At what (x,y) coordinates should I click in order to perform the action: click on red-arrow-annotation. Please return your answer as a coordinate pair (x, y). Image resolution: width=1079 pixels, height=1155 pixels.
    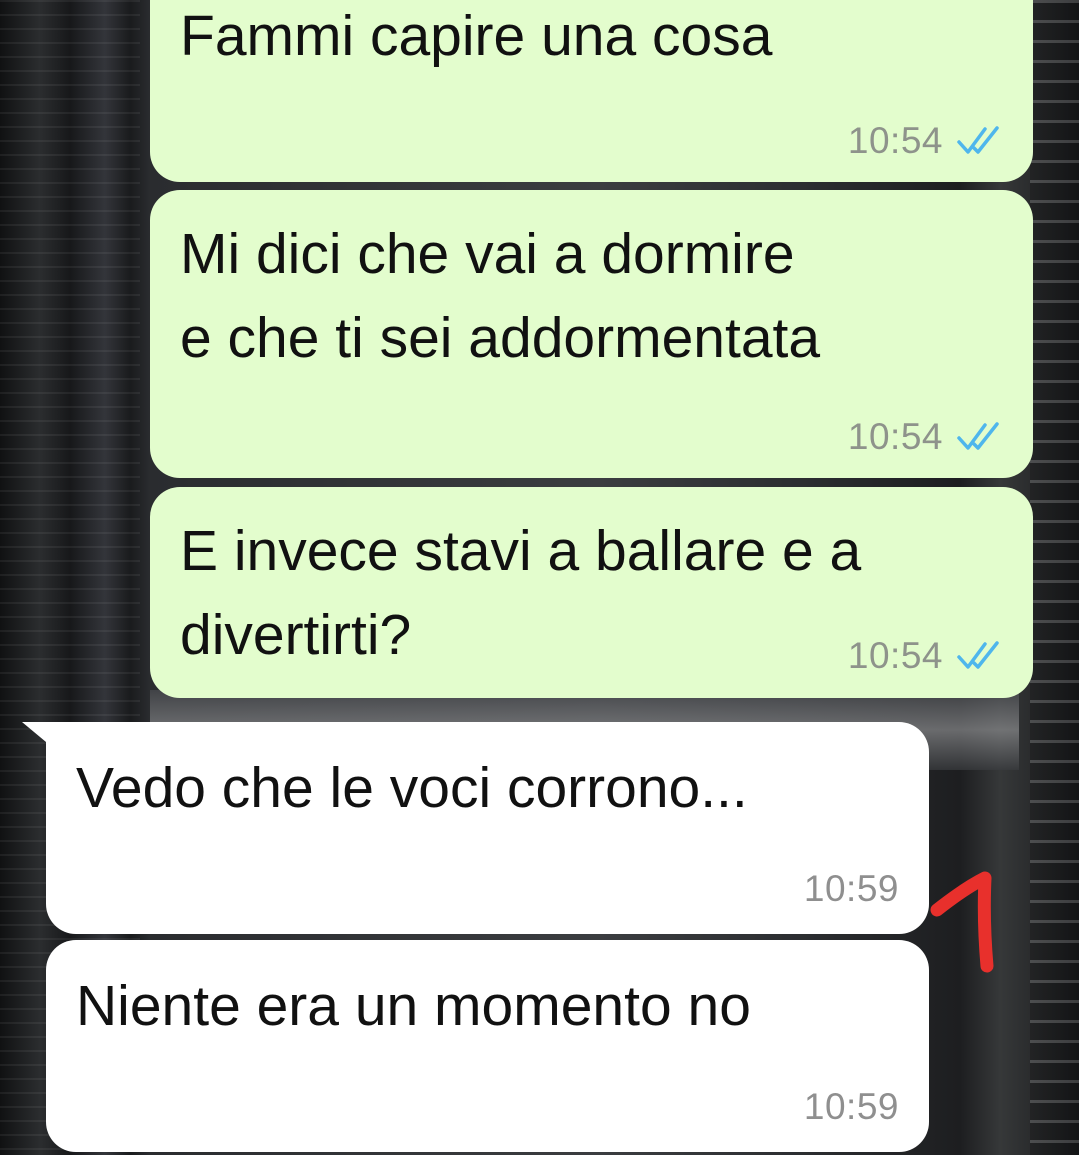
    Looking at the image, I should click on (962, 922).